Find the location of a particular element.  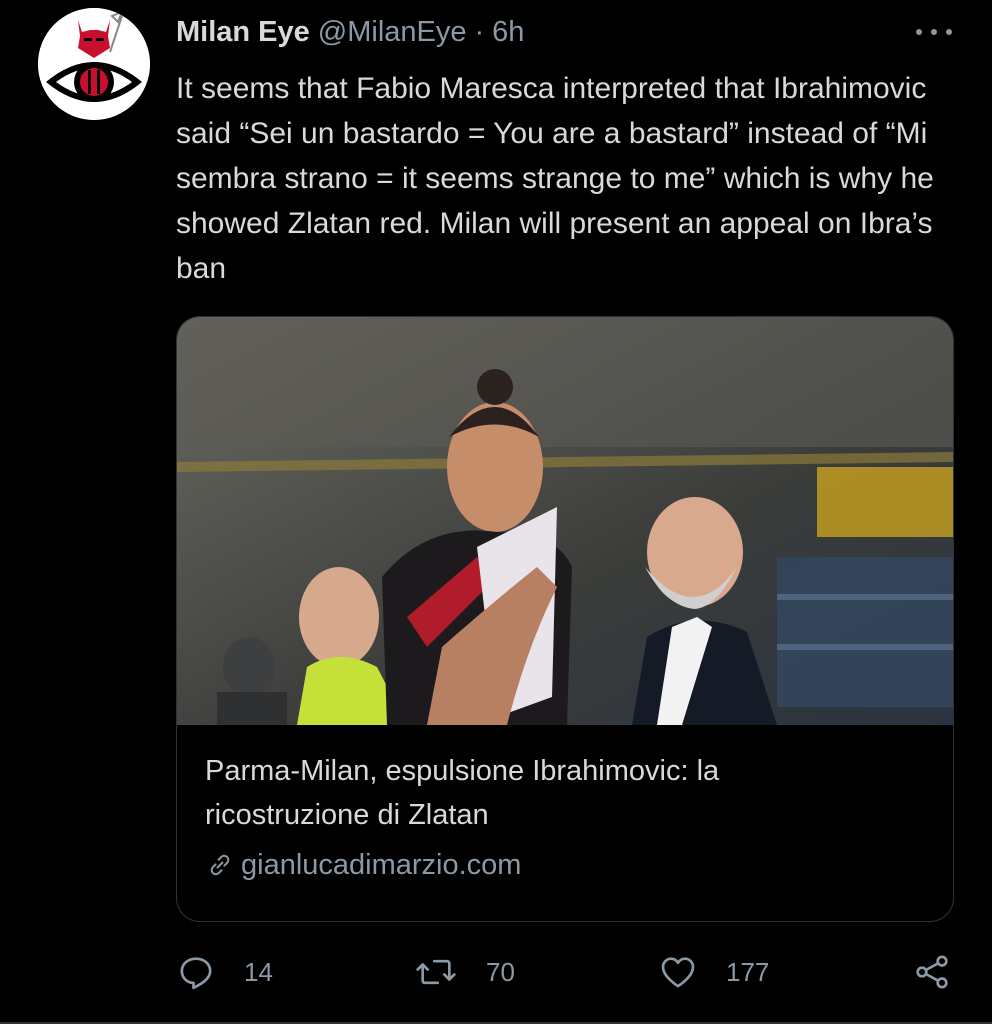

milan-eye-logo-icon is located at coordinates (94, 64).